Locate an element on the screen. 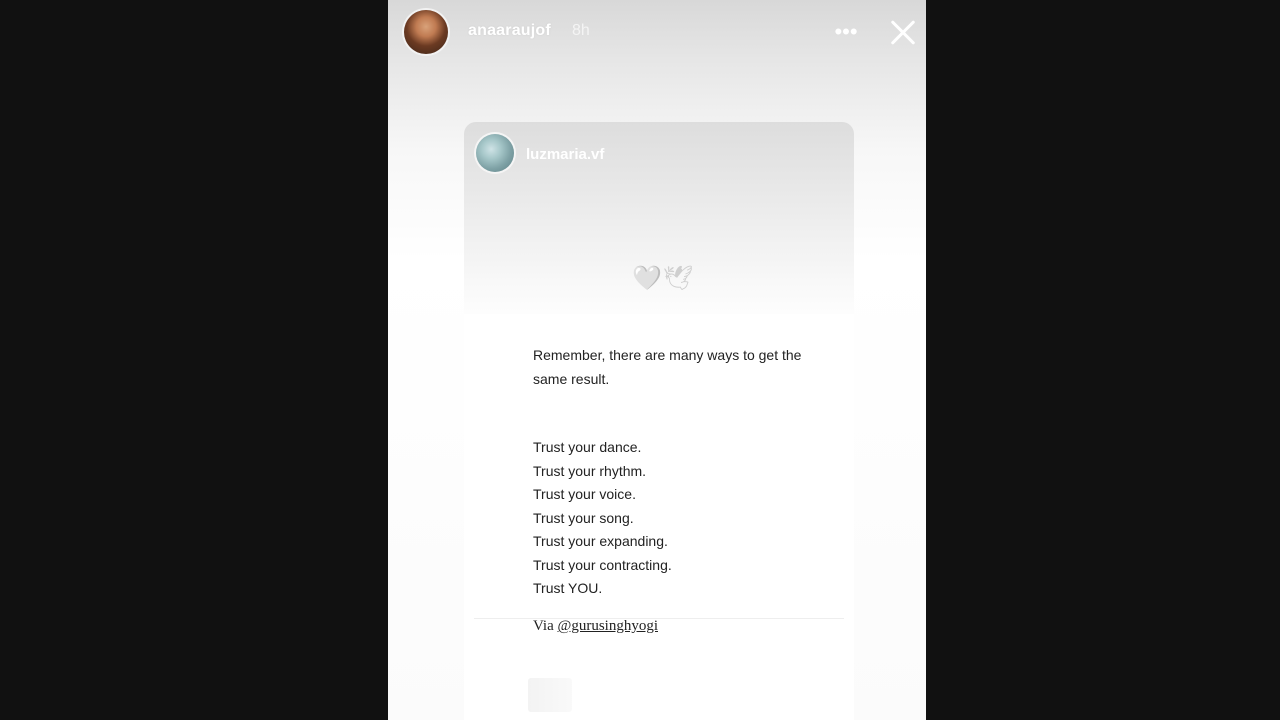 Image resolution: width=1280 pixels, height=720 pixels. trust-line: Trust your dance. is located at coordinates (587, 447).